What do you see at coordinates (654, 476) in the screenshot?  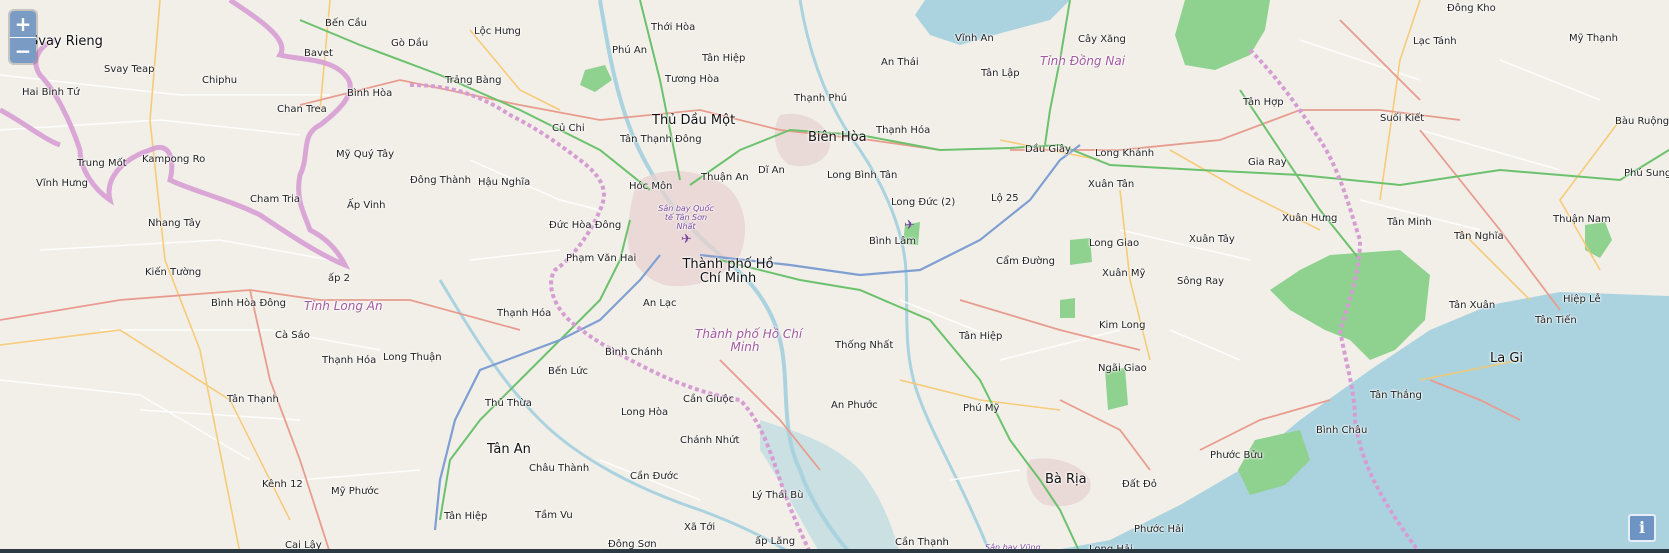 I see `place-label: Cần Đước` at bounding box center [654, 476].